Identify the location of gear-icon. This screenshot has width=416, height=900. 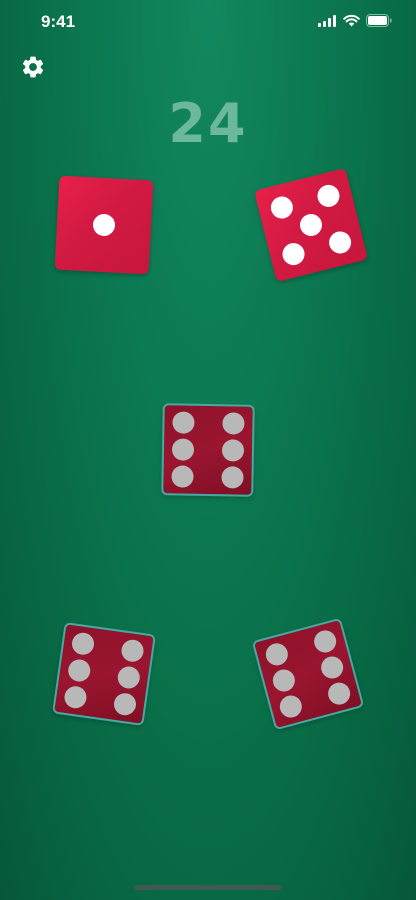
(33, 67).